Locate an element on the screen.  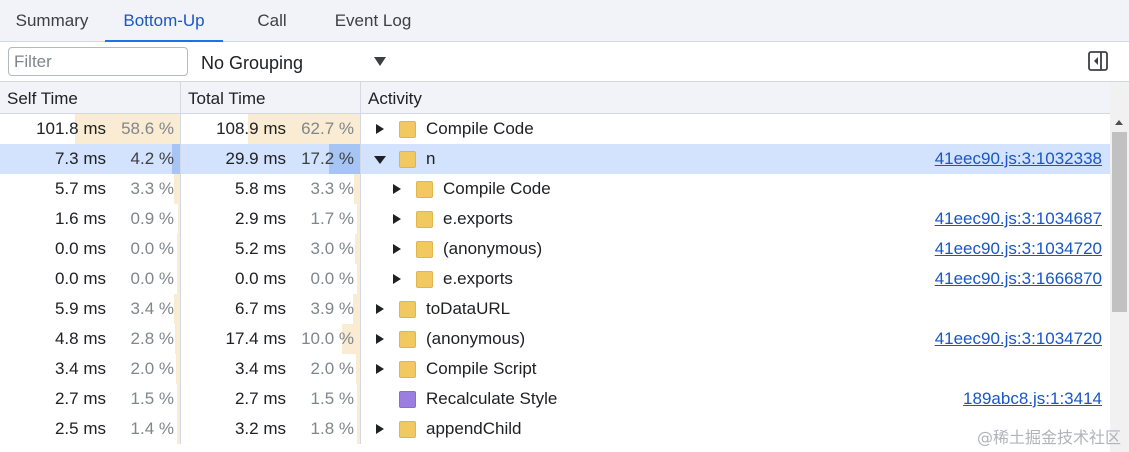
total-time-cell: 2.9 ms 1.7 % is located at coordinates (271, 219).